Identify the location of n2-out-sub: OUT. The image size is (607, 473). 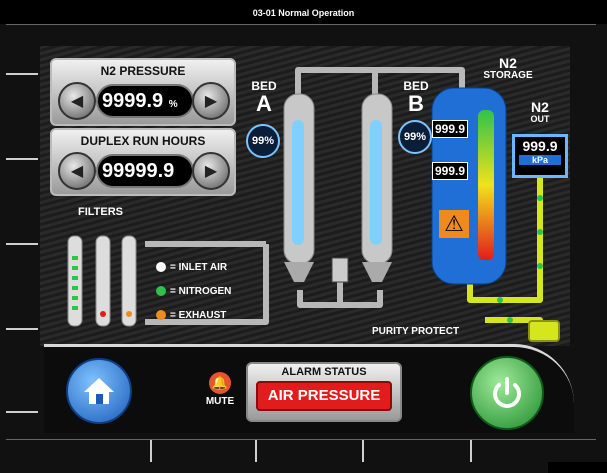
(540, 119).